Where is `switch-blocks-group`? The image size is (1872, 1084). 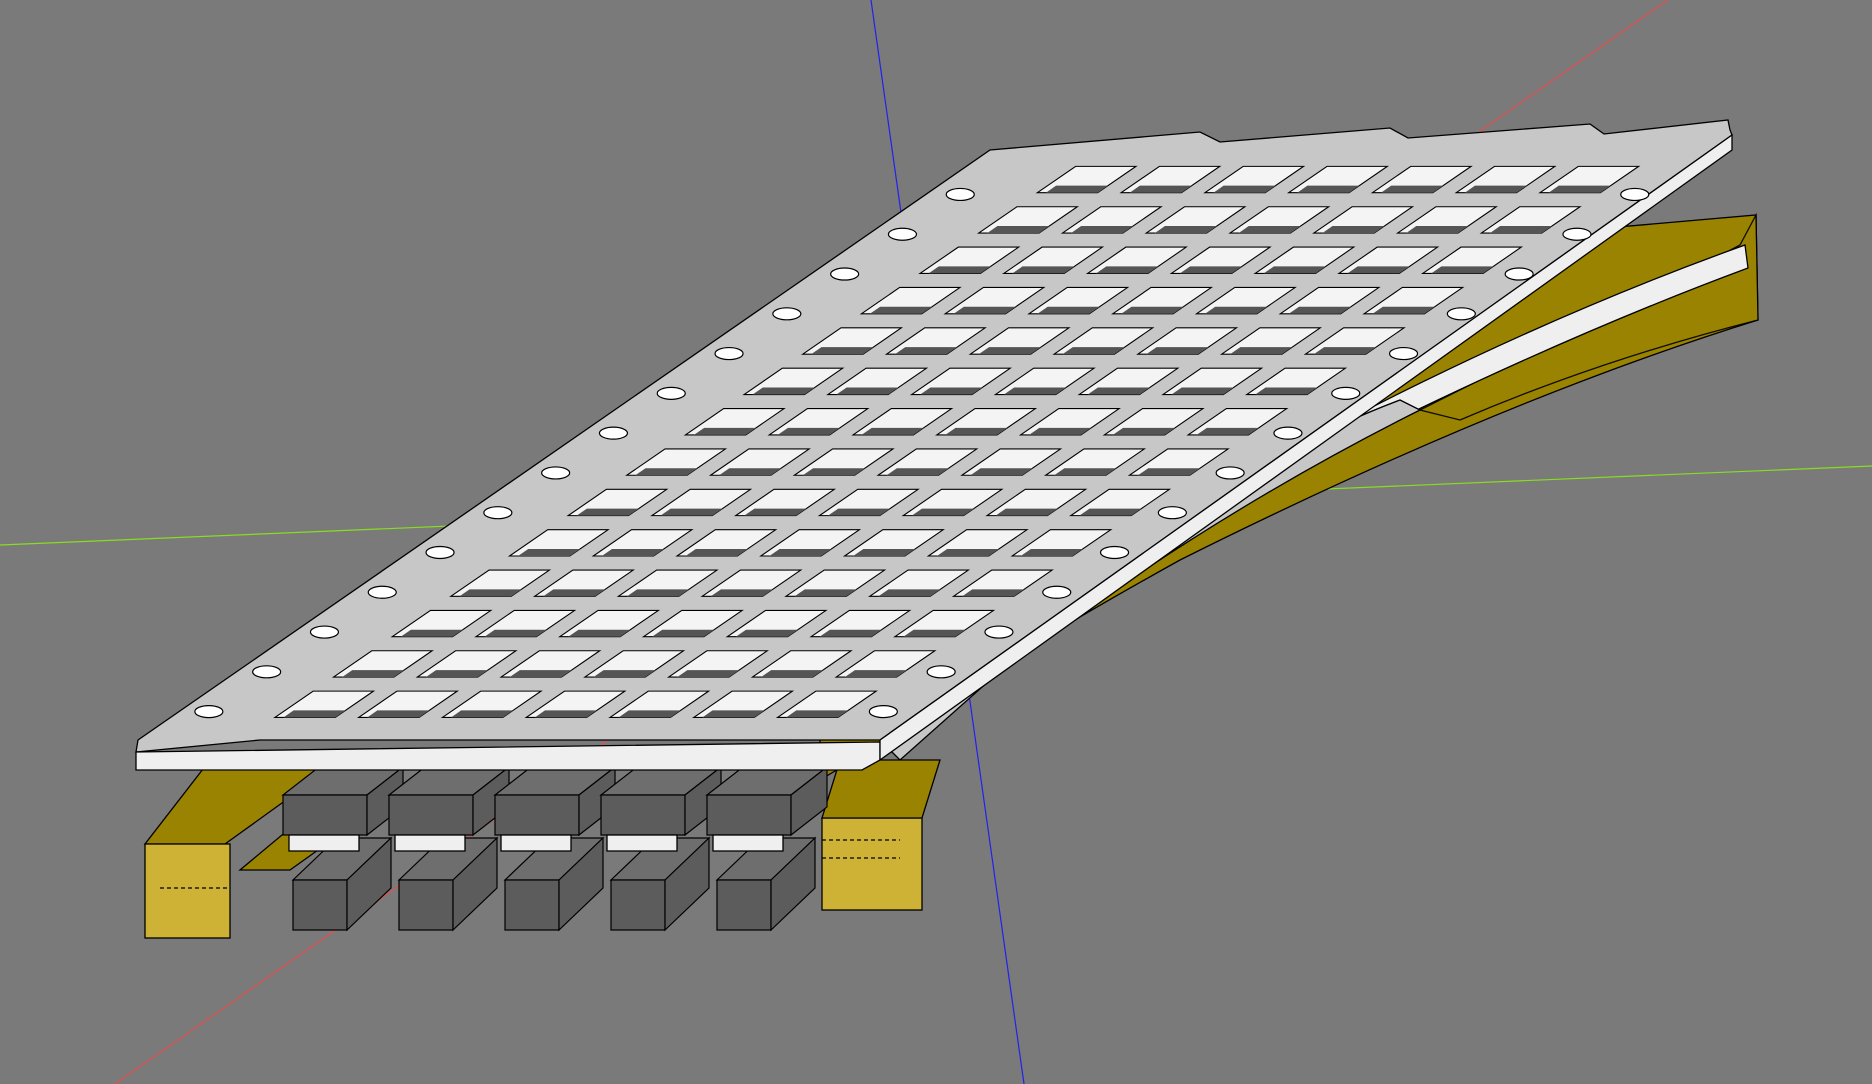 switch-blocks-group is located at coordinates (555, 848).